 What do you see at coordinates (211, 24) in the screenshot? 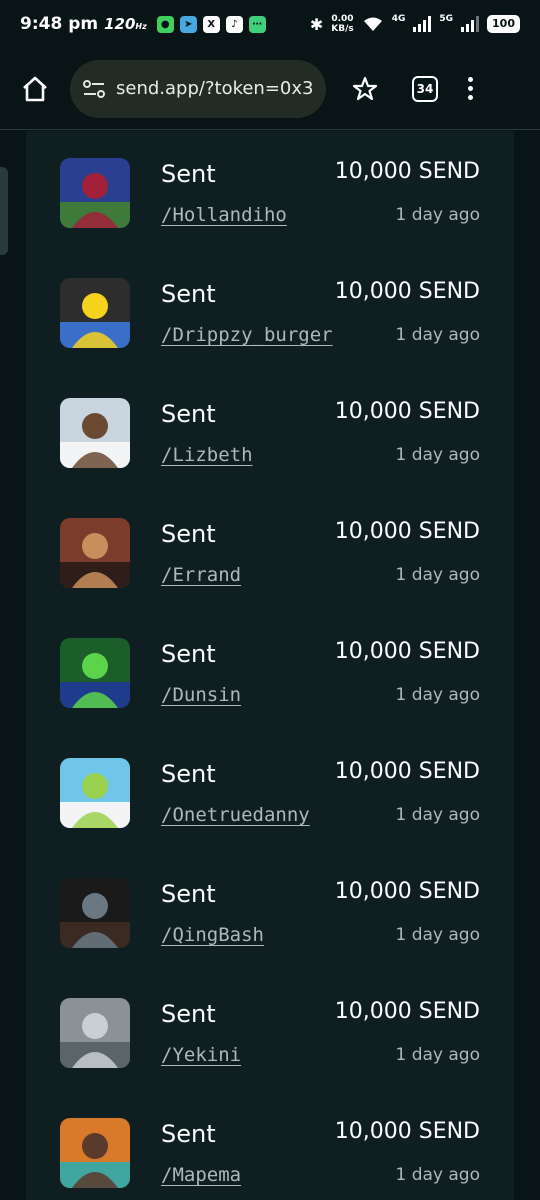
I see `x-icon: X` at bounding box center [211, 24].